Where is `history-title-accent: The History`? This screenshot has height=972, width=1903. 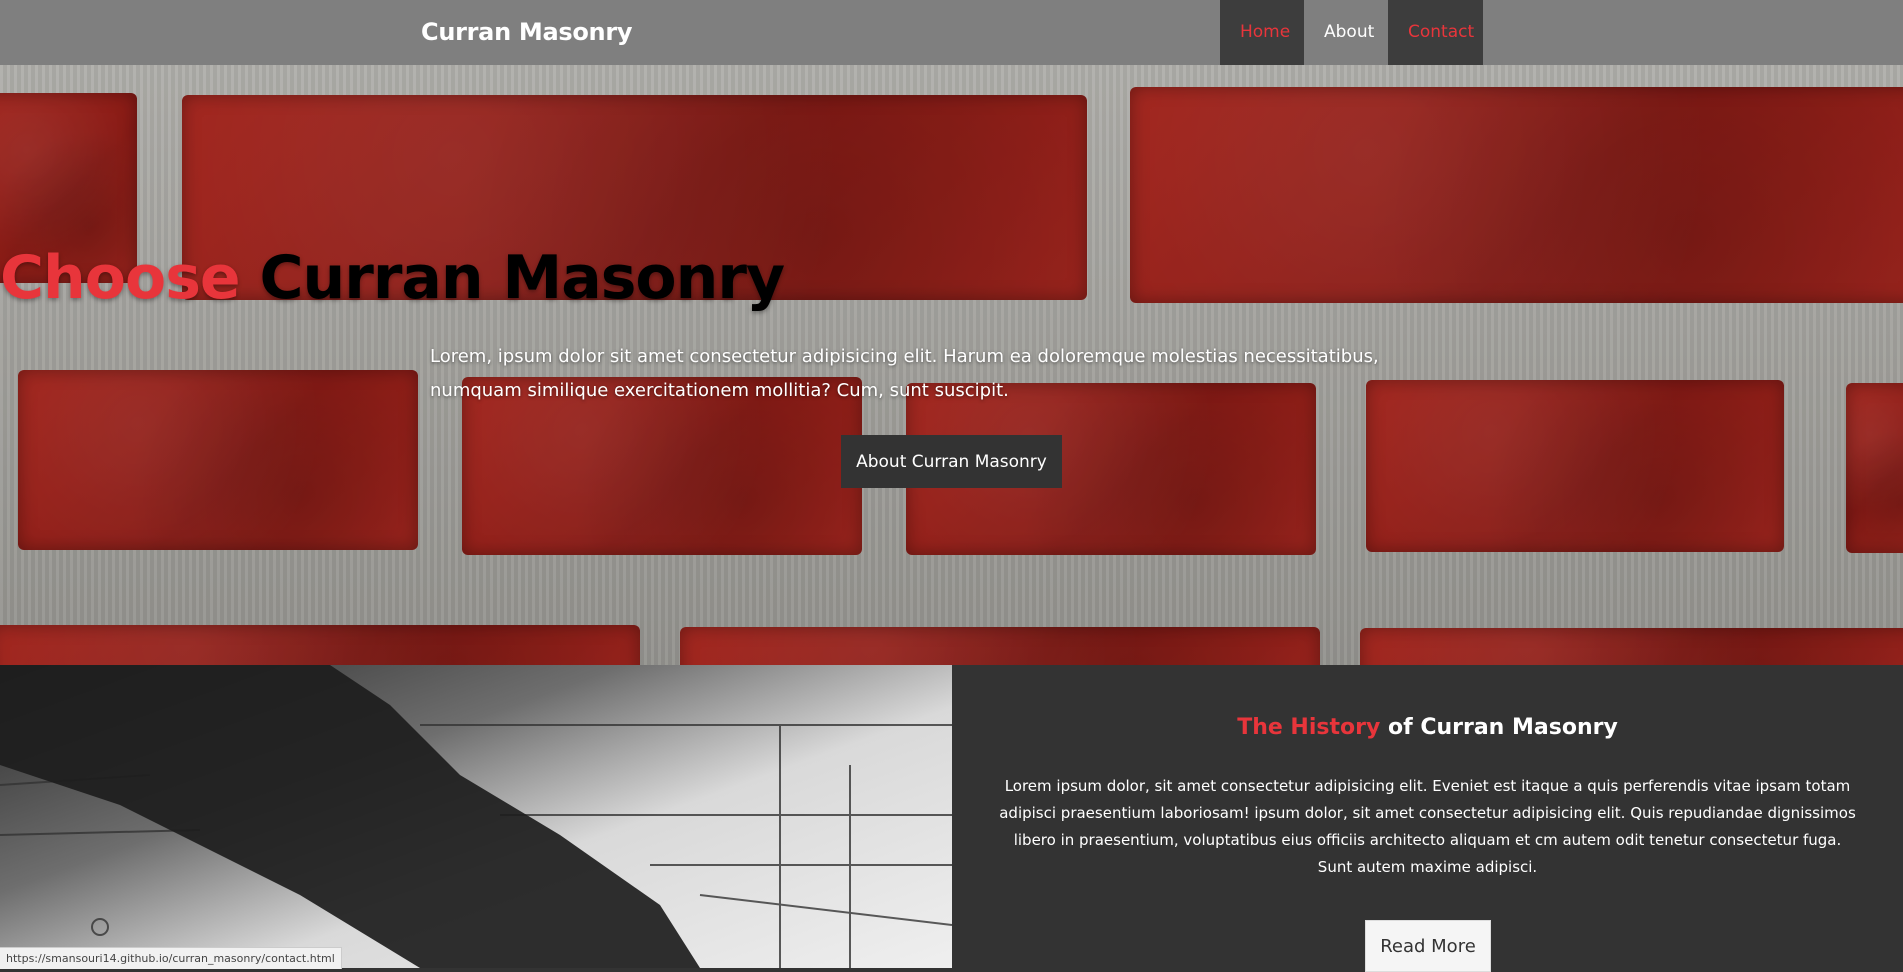
history-title-accent: The History is located at coordinates (1309, 727).